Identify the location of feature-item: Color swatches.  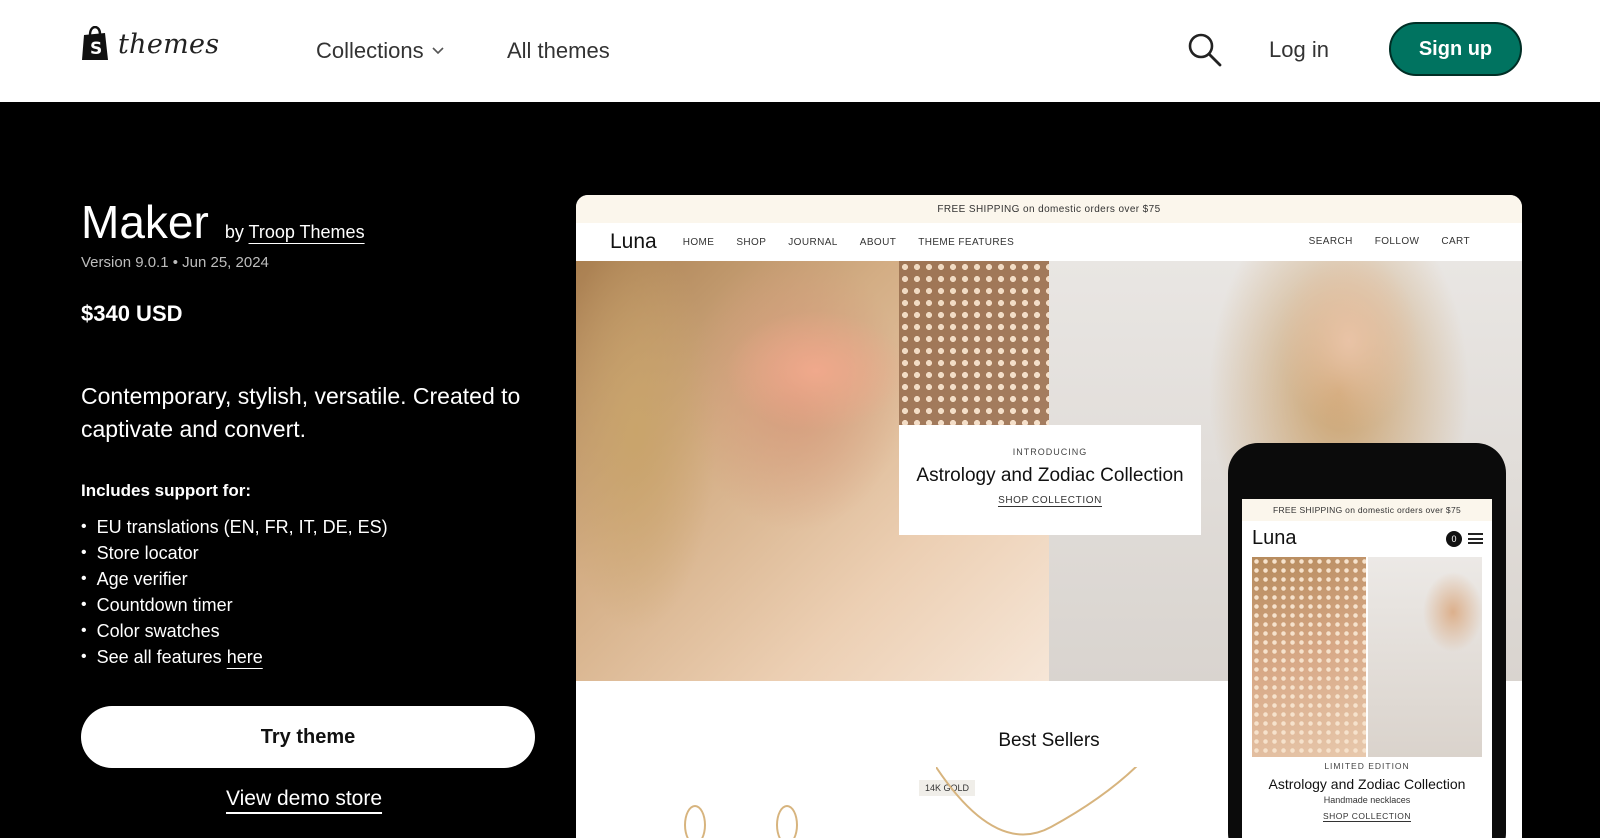
(234, 631).